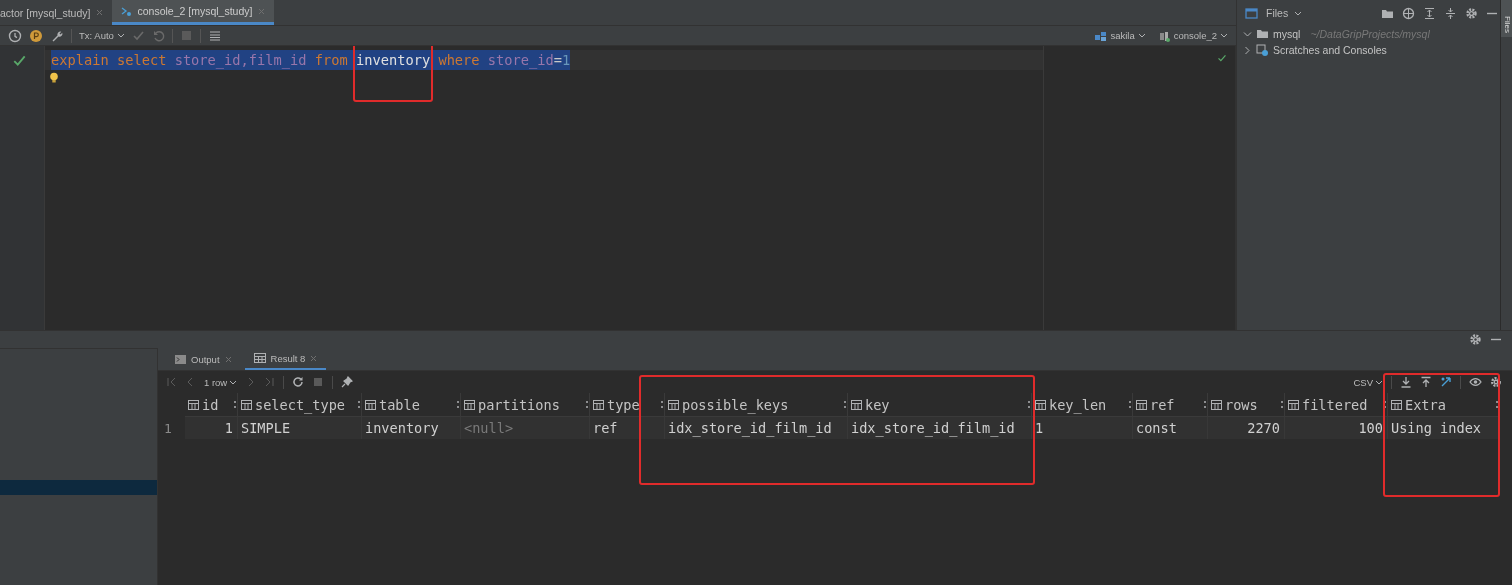 This screenshot has height=585, width=1512. What do you see at coordinates (1336, 428) in the screenshot?
I see `table-cell: 100` at bounding box center [1336, 428].